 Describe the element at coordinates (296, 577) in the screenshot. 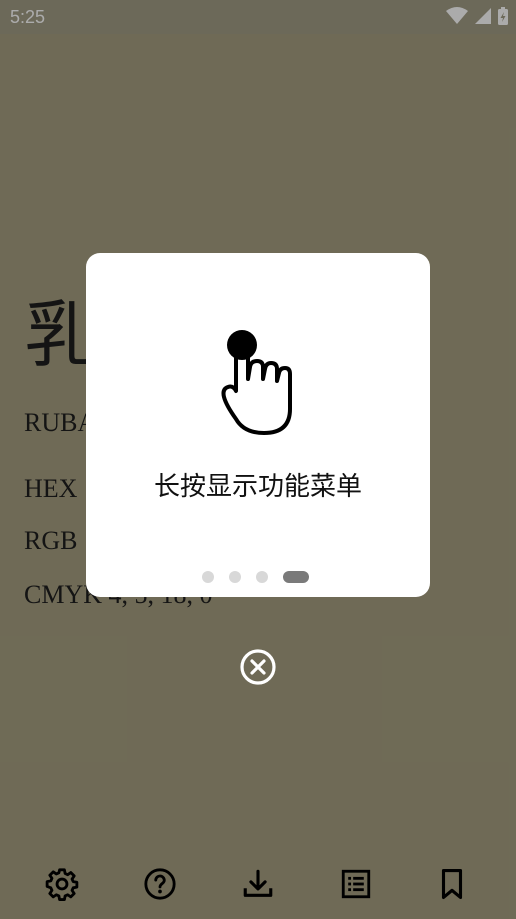

I see `page-dot-active` at that location.